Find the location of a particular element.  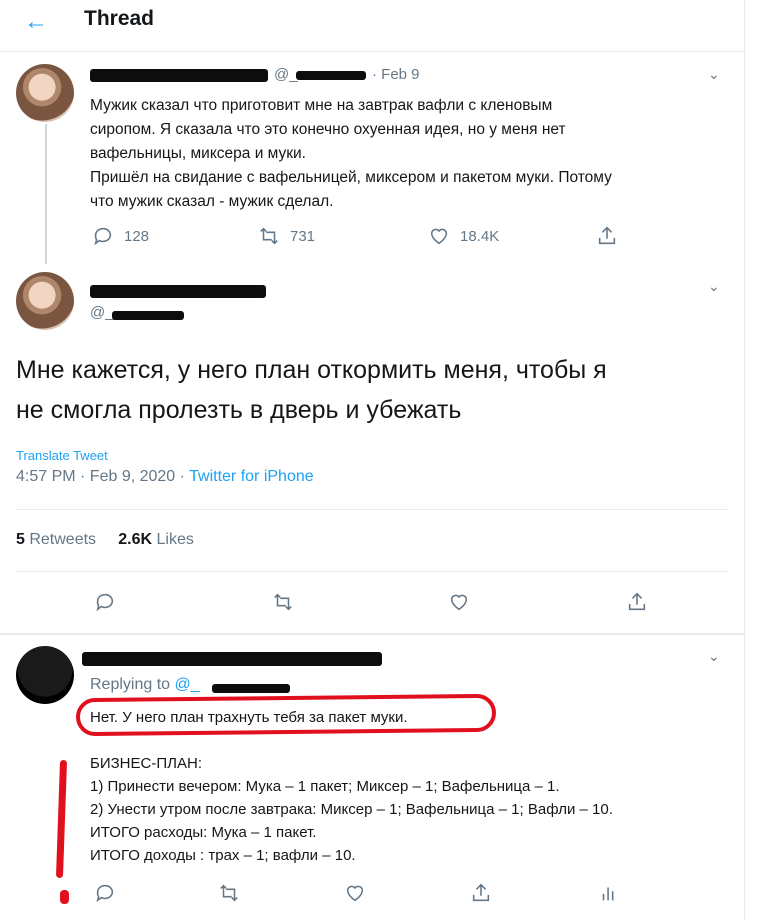

tweet-timestamp: 4:57 PM · Feb 9, 2020 · is located at coordinates (102, 476).